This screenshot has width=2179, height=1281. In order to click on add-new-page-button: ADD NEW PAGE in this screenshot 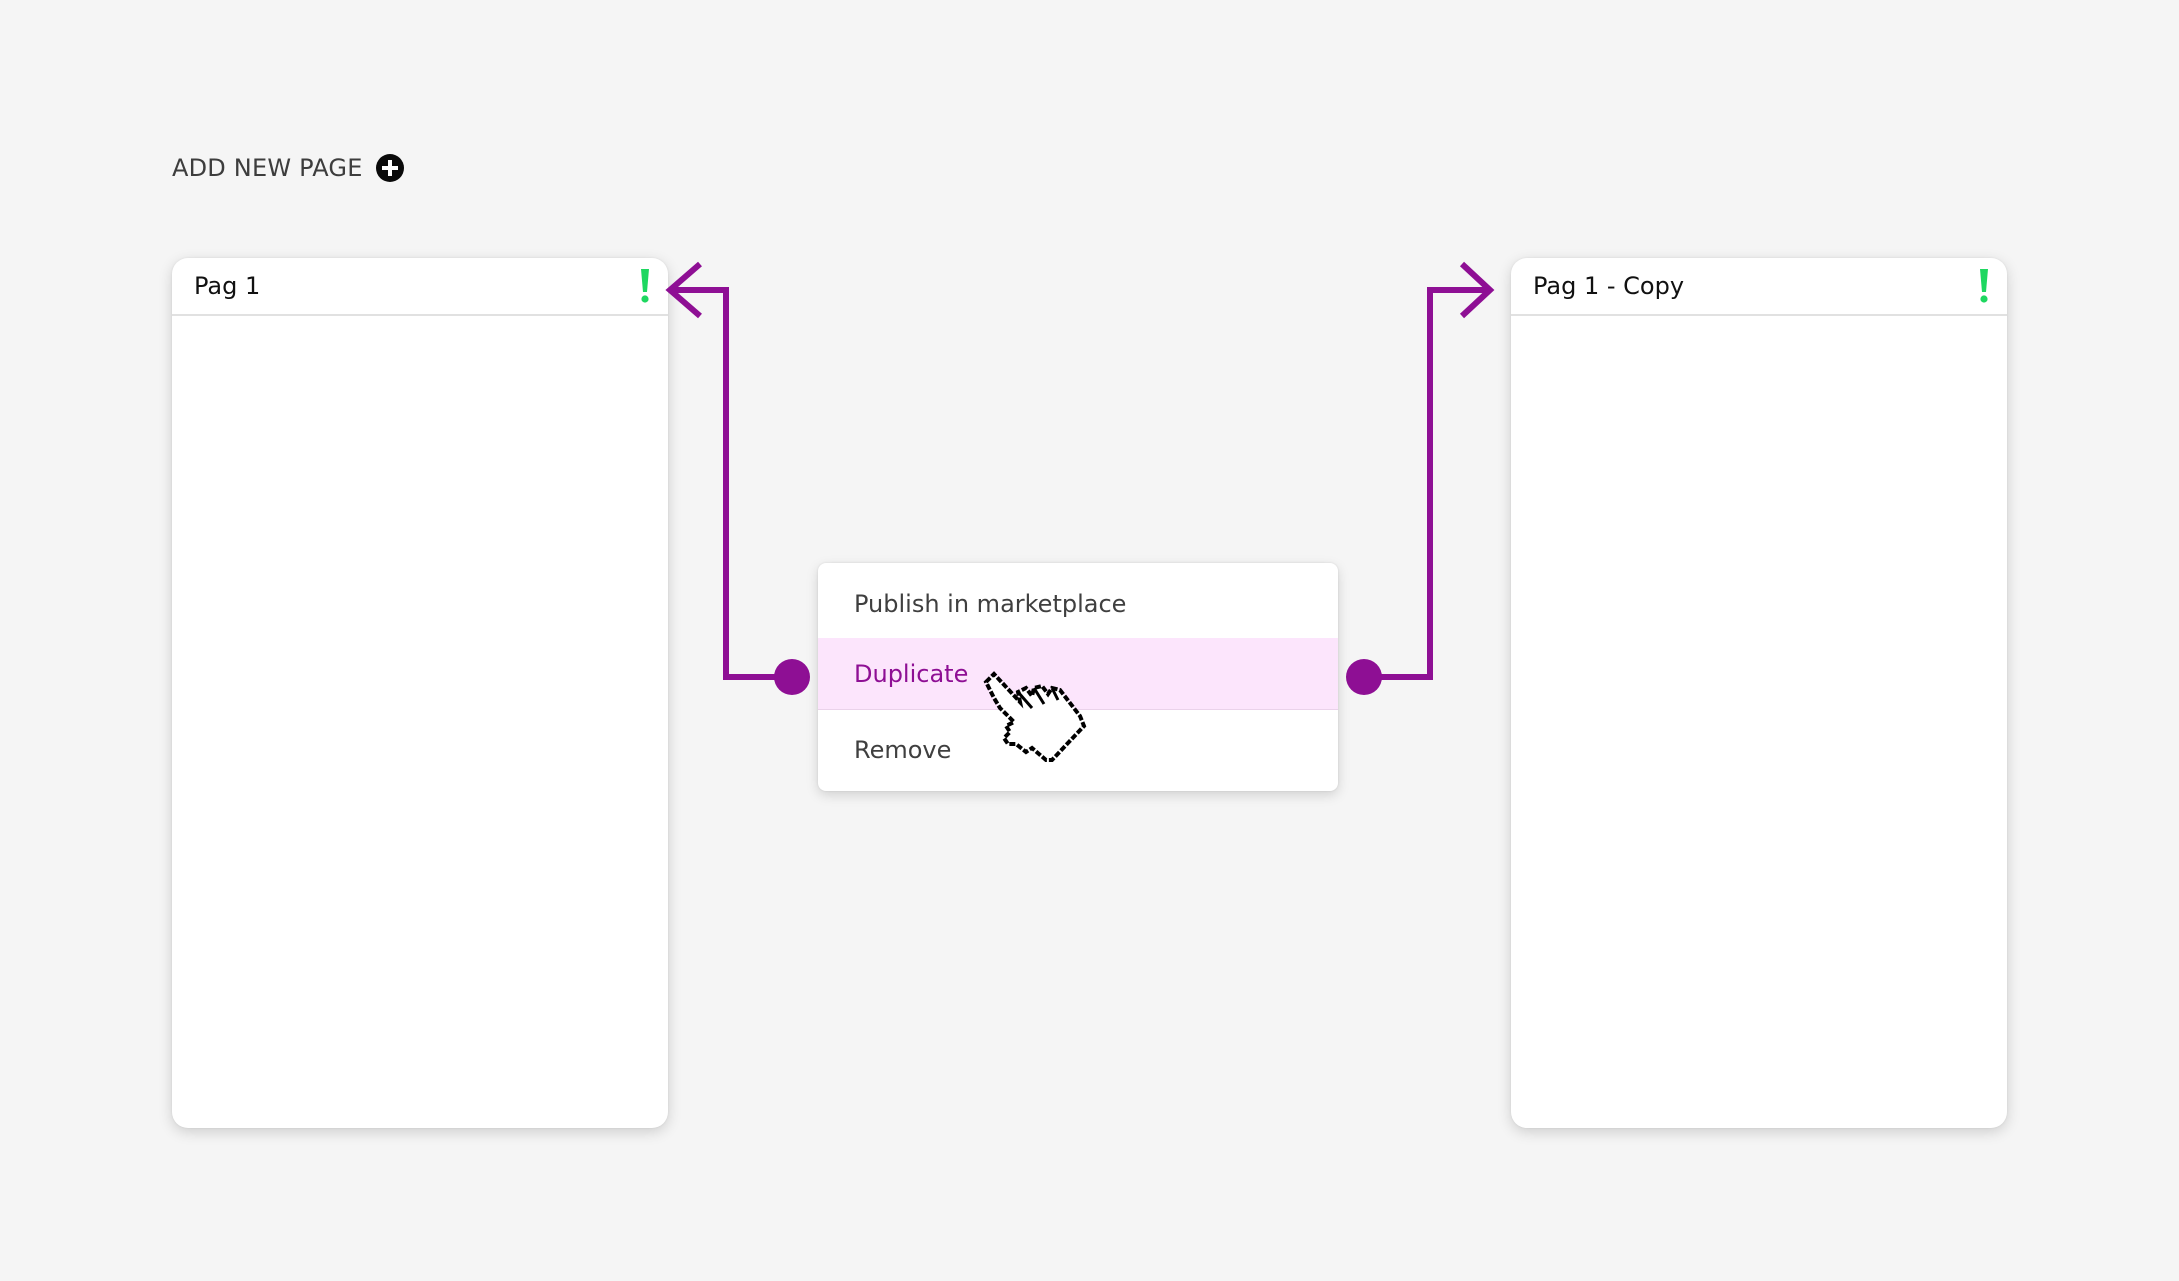, I will do `click(288, 168)`.